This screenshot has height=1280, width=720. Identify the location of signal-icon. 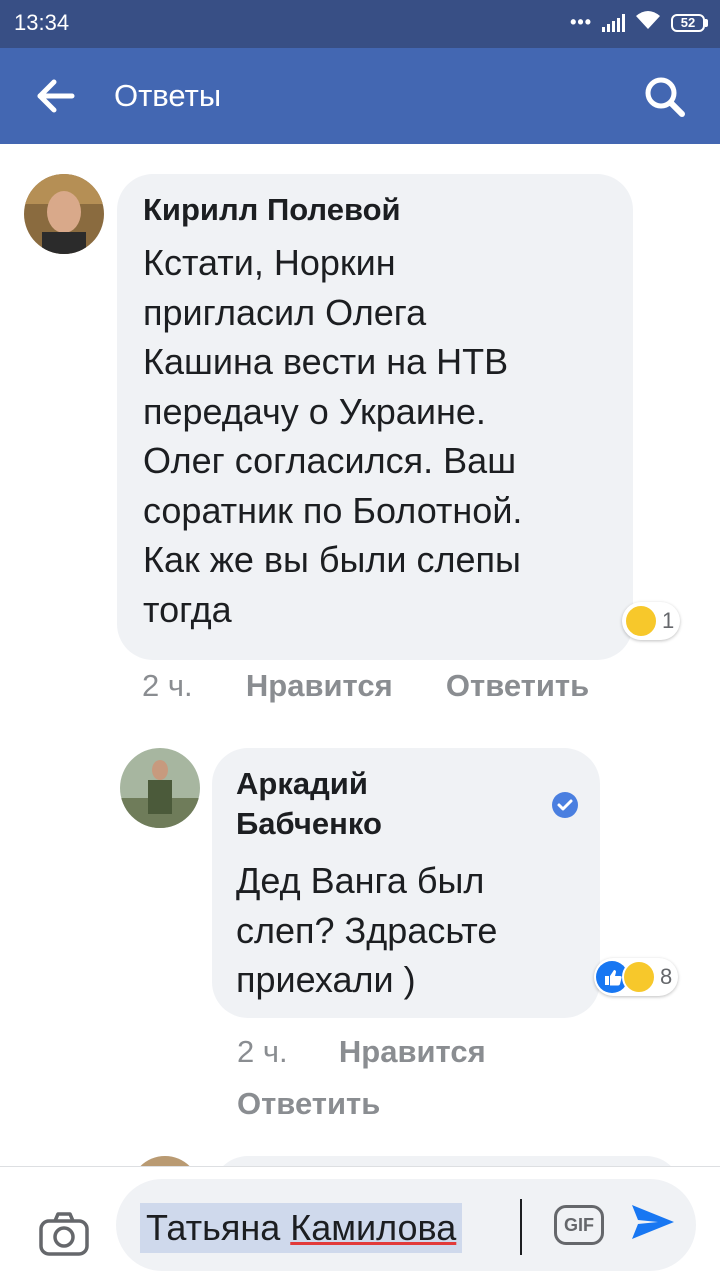
(613, 22).